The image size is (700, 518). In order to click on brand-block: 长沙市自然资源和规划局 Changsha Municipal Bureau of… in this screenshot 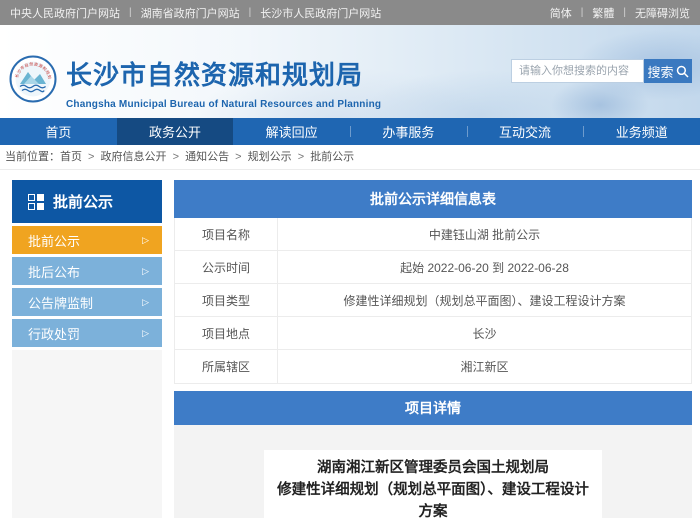, I will do `click(223, 82)`.